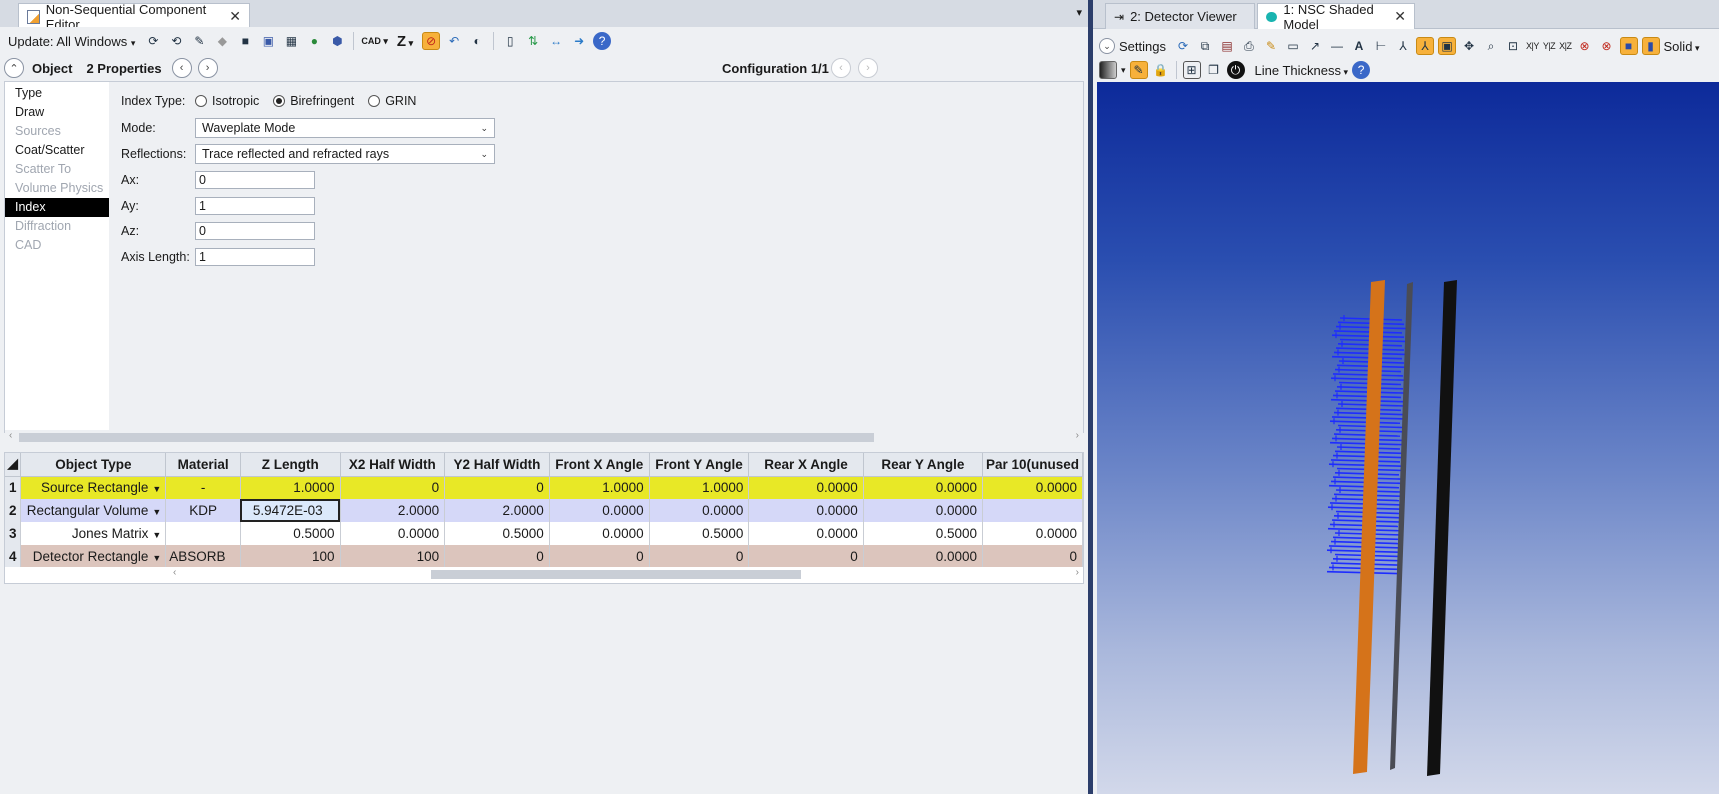  What do you see at coordinates (345, 154) in the screenshot?
I see `reflections-select: Trace reflected and refracted rays ⌄` at bounding box center [345, 154].